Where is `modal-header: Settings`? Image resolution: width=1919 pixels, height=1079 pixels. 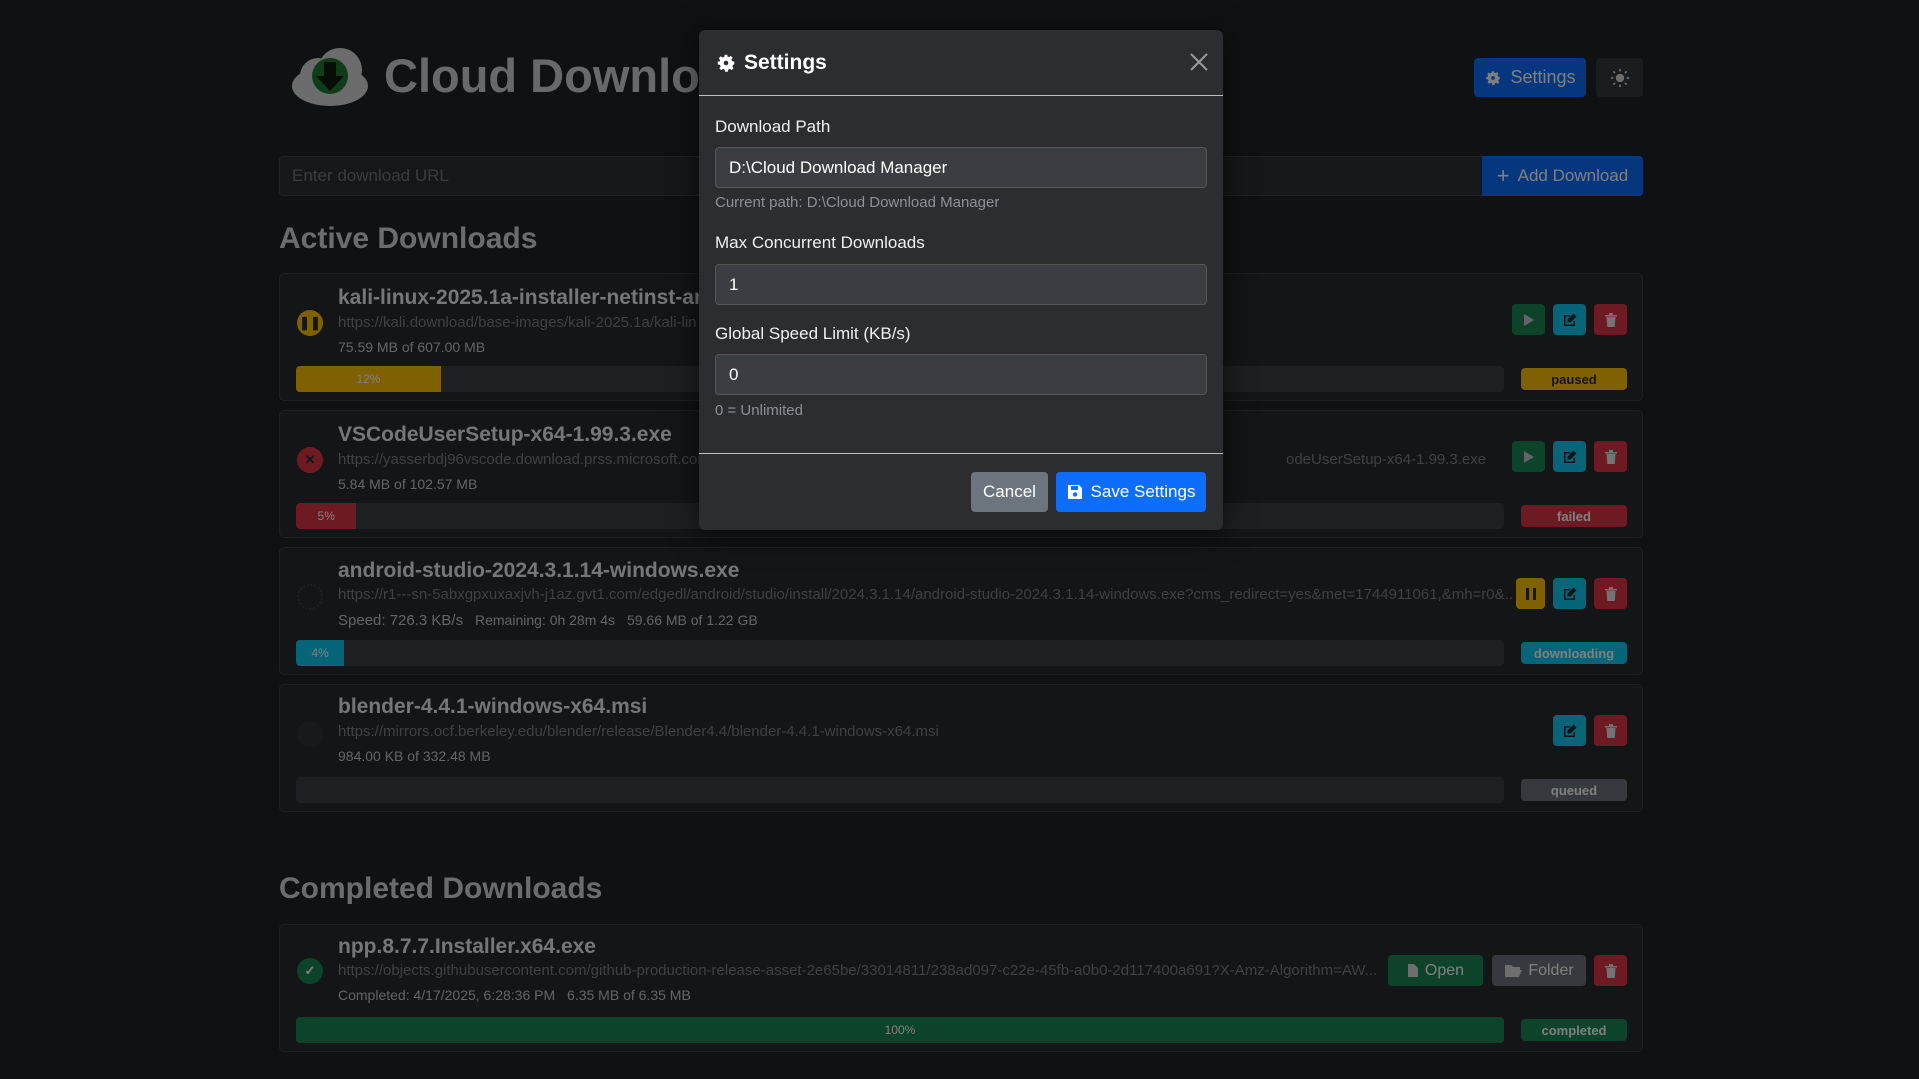 modal-header: Settings is located at coordinates (961, 63).